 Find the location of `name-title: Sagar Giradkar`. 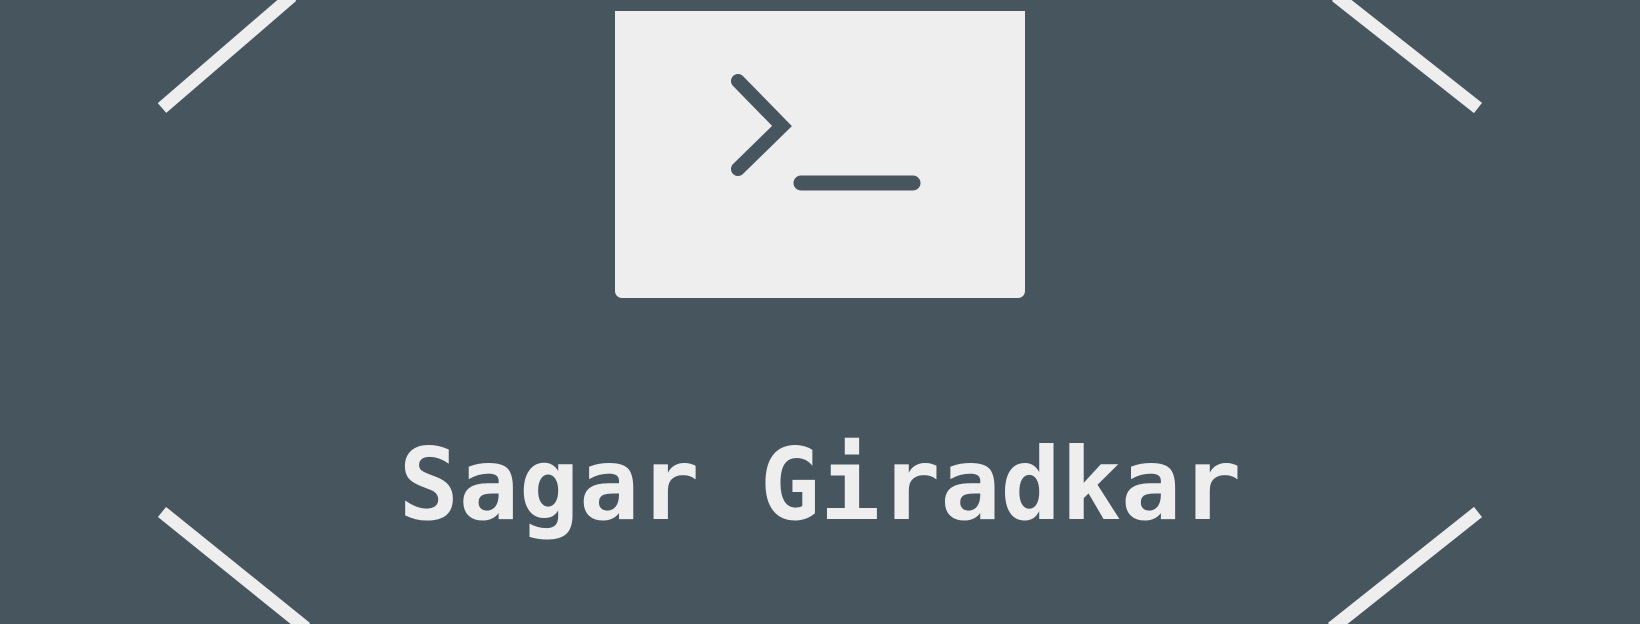

name-title: Sagar Giradkar is located at coordinates (820, 484).